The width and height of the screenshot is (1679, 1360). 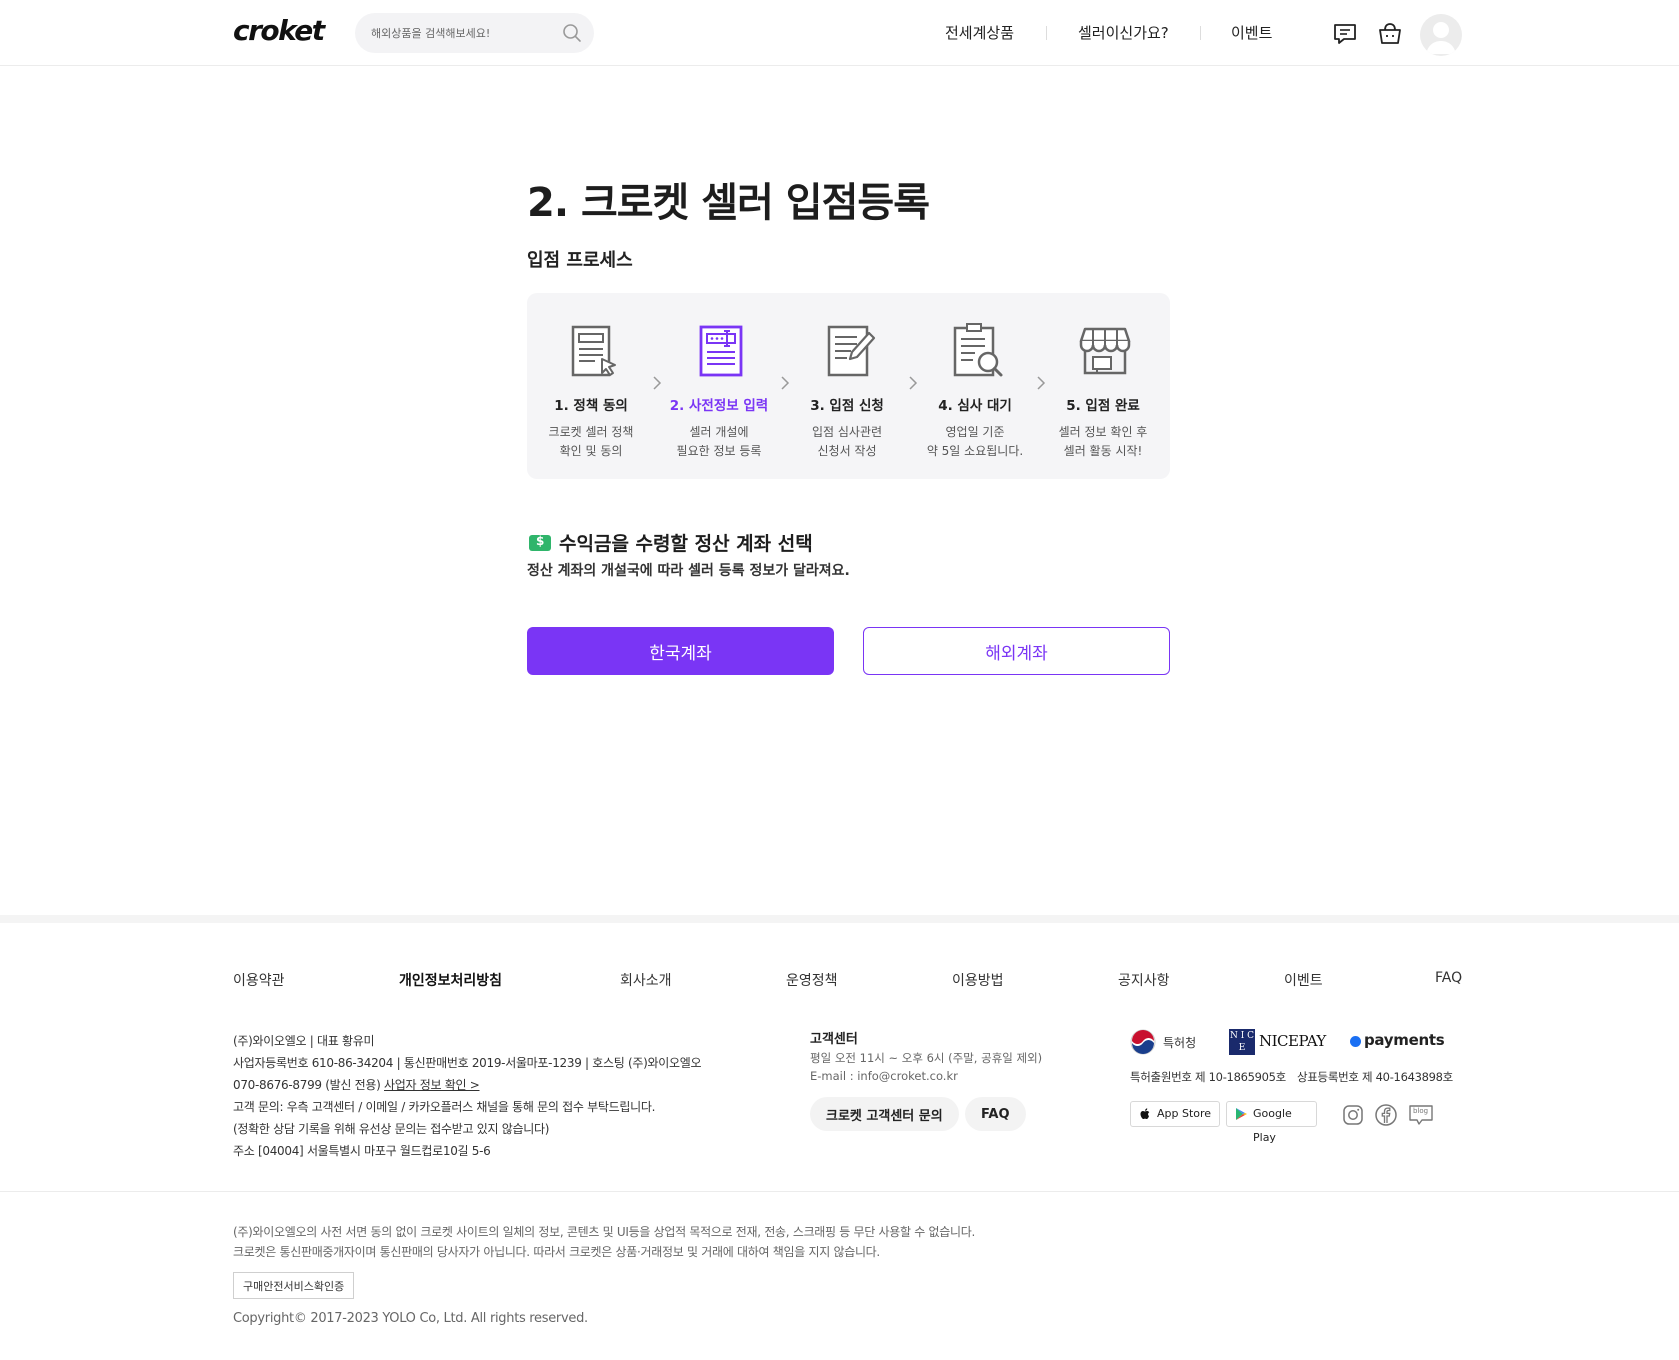 I want to click on process-step-5: 5. 입점 완료 셀러 정보 확인 후 셀러 활동 시작!, so click(x=1103, y=386).